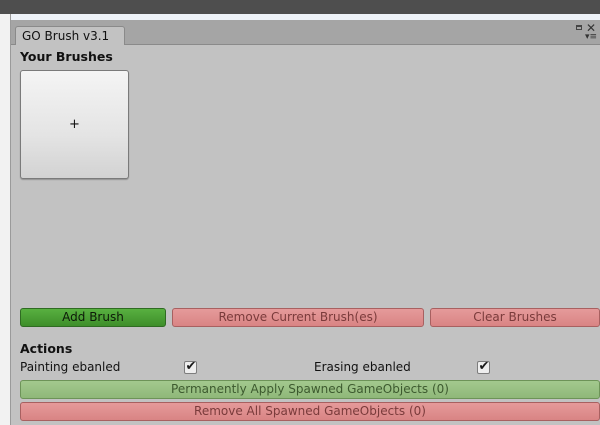  Describe the element at coordinates (579, 27) in the screenshot. I see `maximize-icon` at that location.